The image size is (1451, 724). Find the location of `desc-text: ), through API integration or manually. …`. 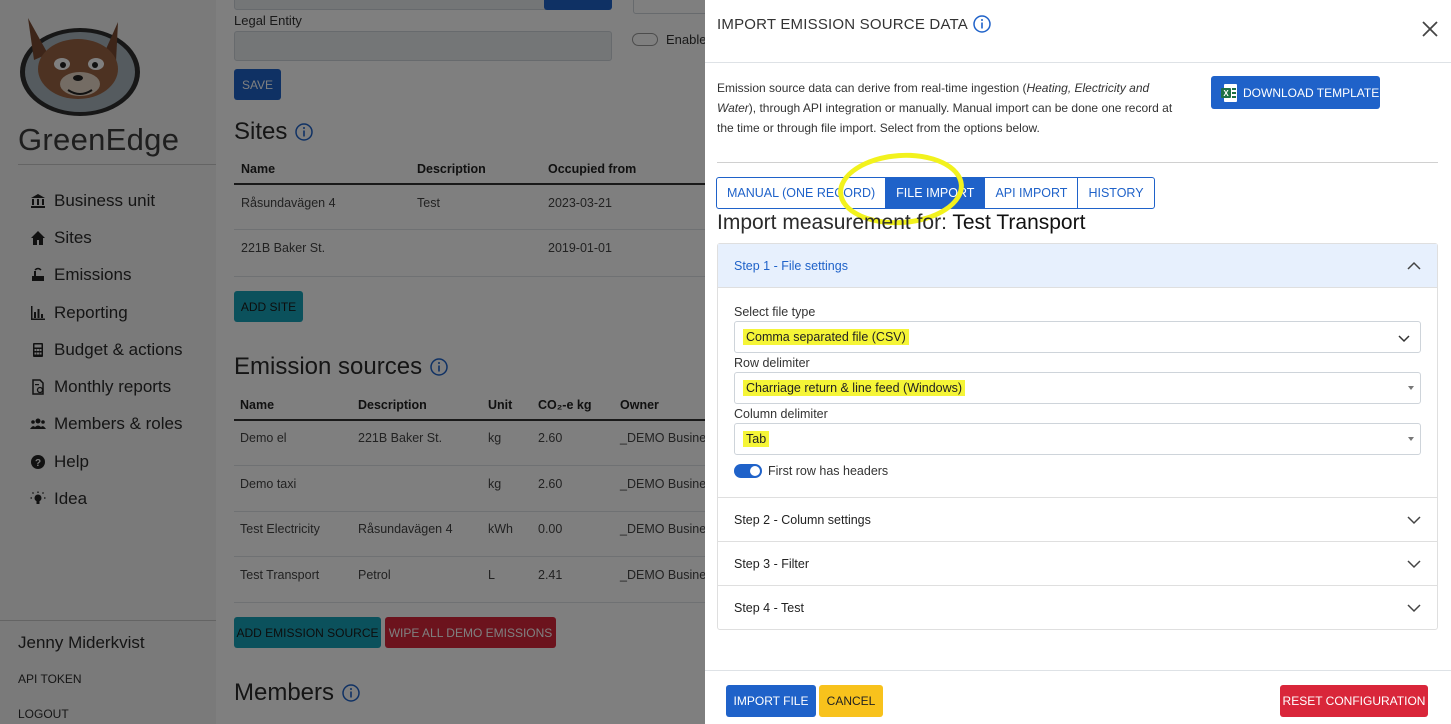

desc-text: ), through API integration or manually. … is located at coordinates (945, 118).